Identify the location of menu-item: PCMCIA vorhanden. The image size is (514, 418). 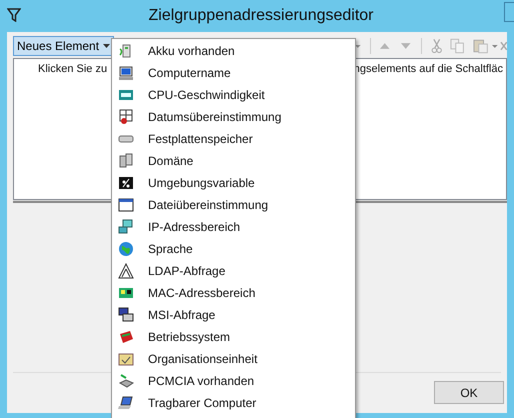
(201, 381).